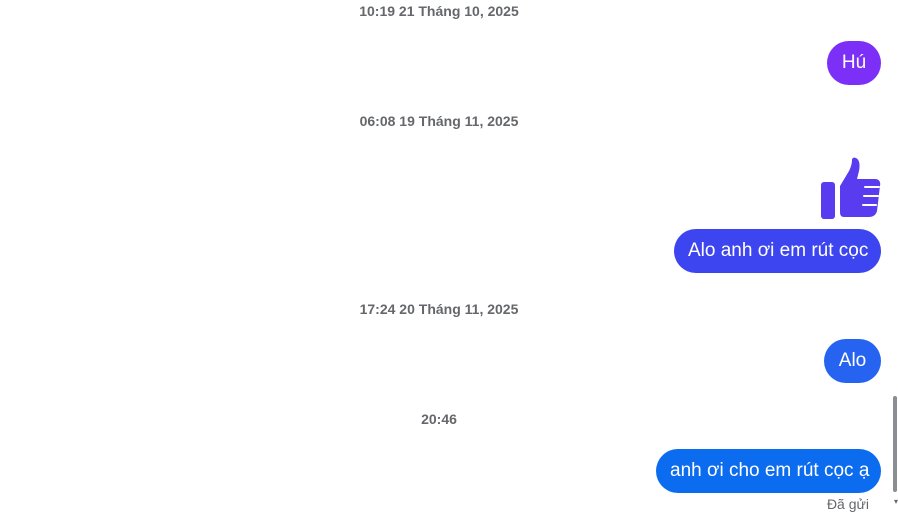 The width and height of the screenshot is (898, 525). I want to click on timestamp: 06:08 19 Tháng 11, 2025, so click(439, 121).